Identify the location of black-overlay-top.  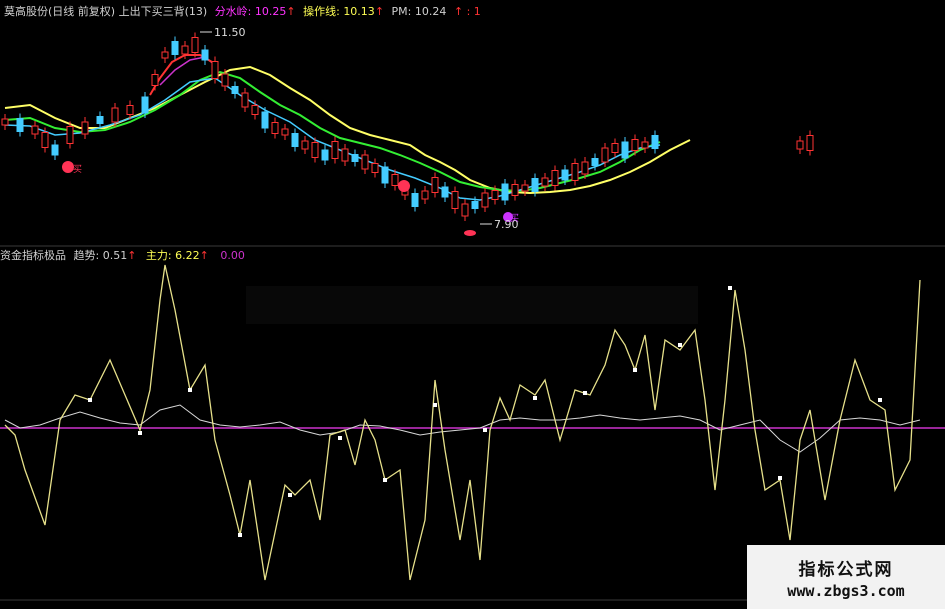
(740, 70).